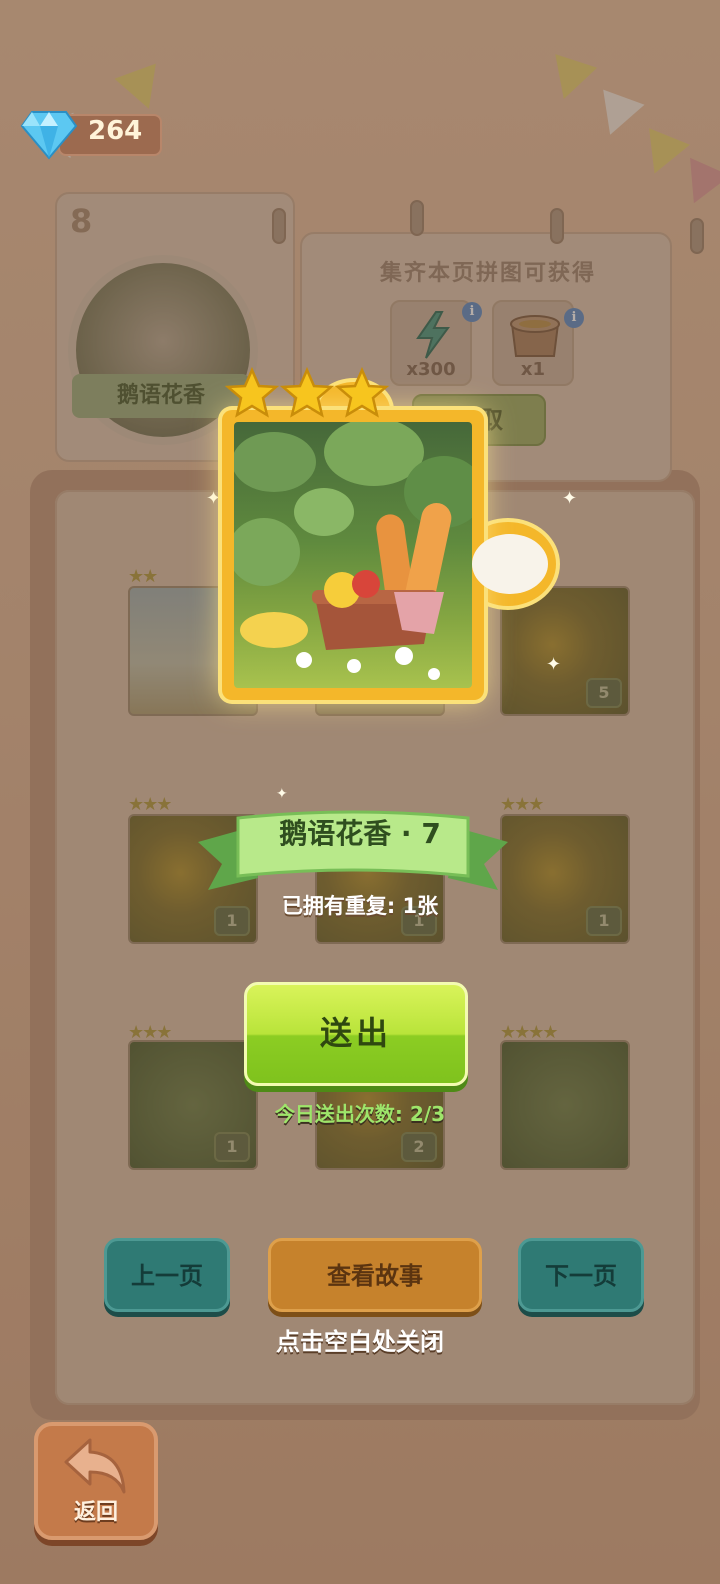  Describe the element at coordinates (95, 1466) in the screenshot. I see `back-arrow-icon` at that location.